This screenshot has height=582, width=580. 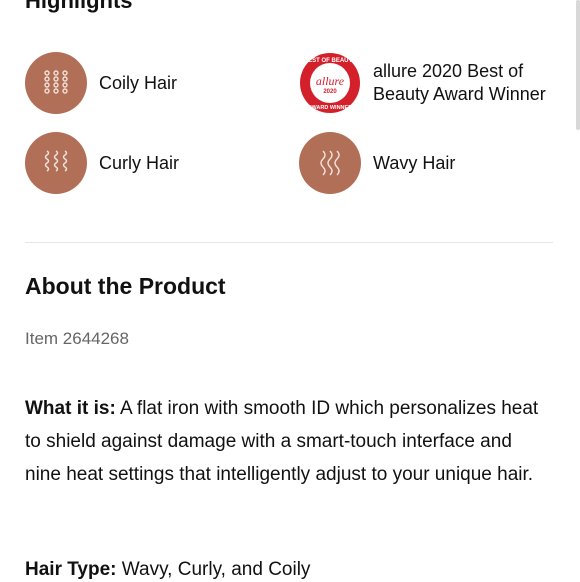 I want to click on hair-type-text: Wavy, Curly, and Coily, so click(x=213, y=569).